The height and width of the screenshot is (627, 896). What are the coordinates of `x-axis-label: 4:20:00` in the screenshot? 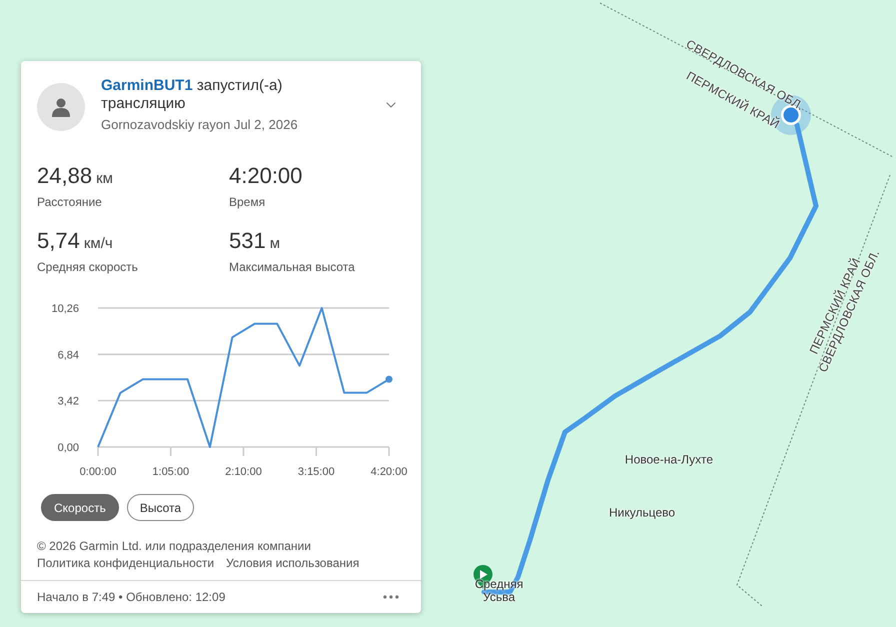 It's located at (389, 472).